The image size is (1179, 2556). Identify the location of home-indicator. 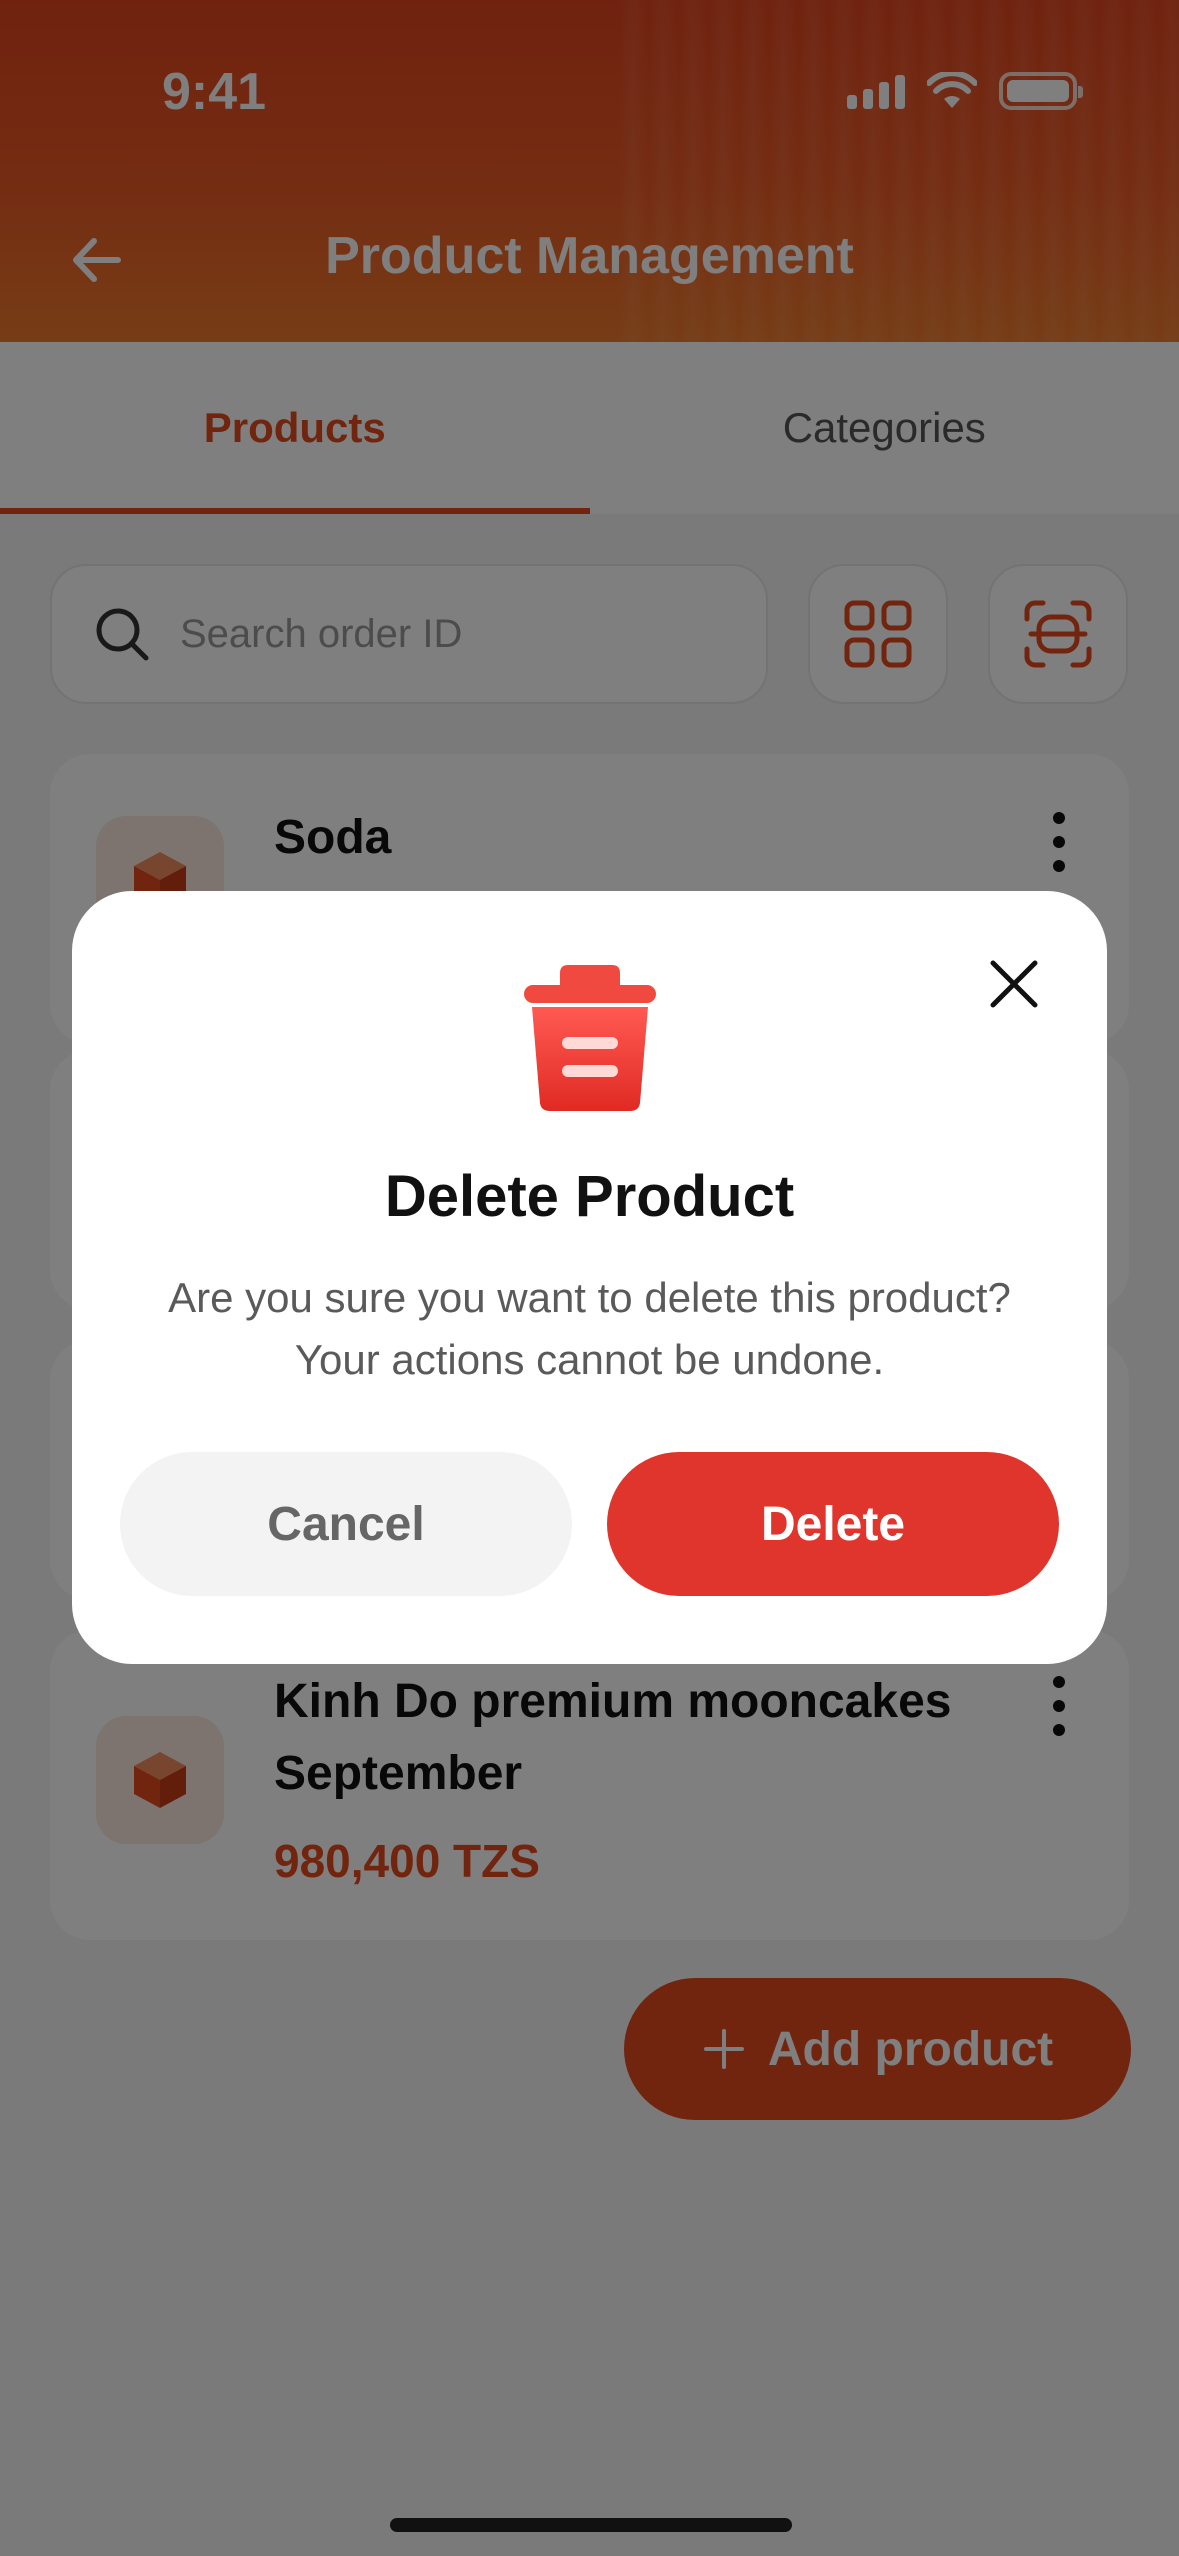
(591, 2525).